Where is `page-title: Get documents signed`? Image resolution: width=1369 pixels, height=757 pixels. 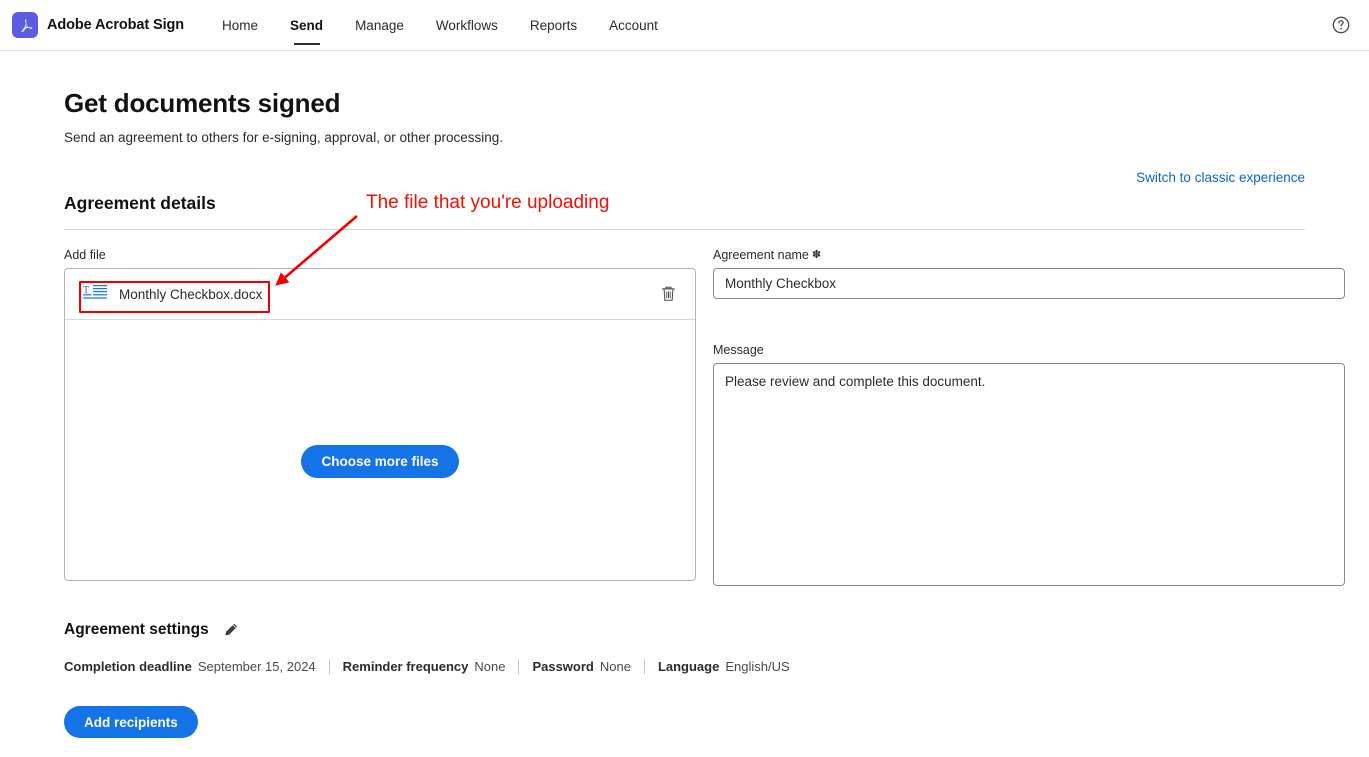 page-title: Get documents signed is located at coordinates (202, 103).